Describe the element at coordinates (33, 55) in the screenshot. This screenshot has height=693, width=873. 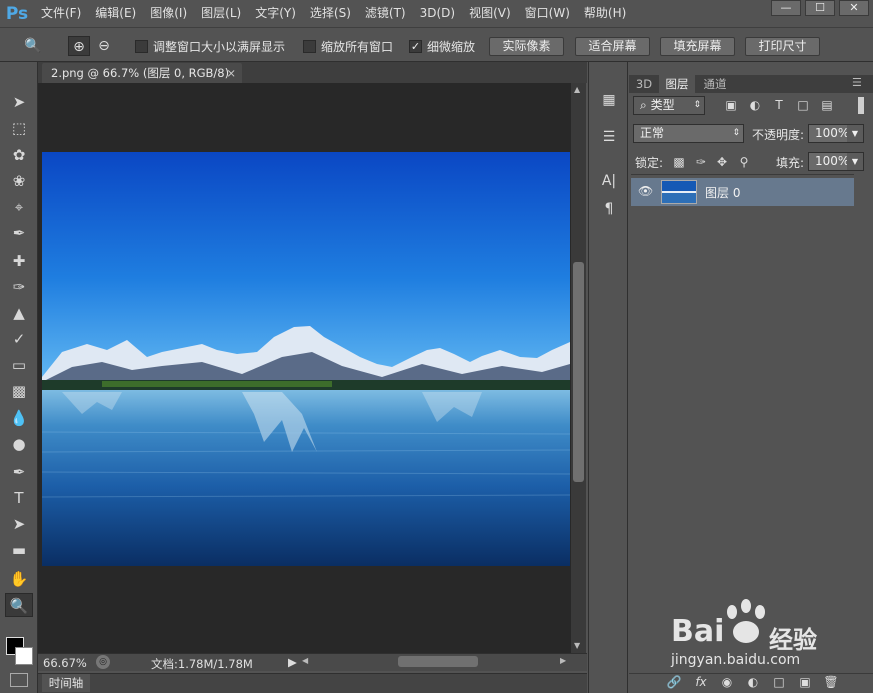
I see `zoom-tool-preset-icon: 🔍▾` at that location.